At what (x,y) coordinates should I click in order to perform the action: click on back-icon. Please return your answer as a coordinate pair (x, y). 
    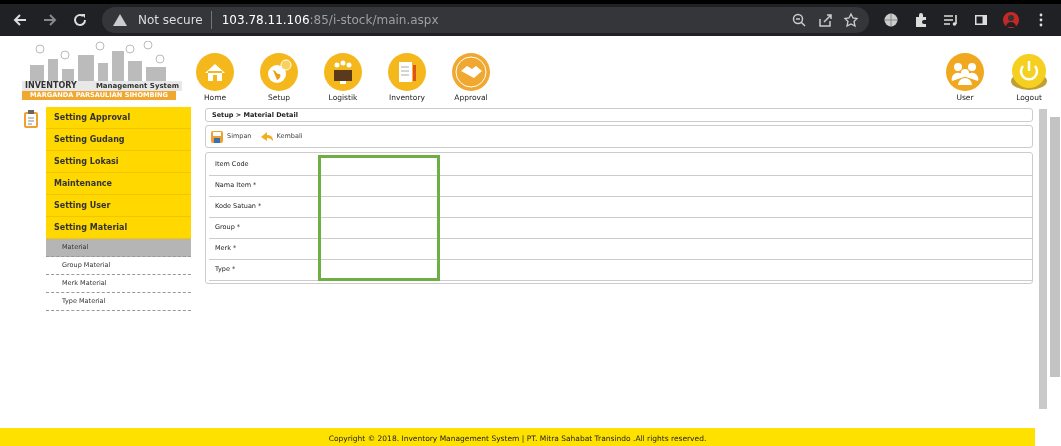
    Looking at the image, I should click on (20, 20).